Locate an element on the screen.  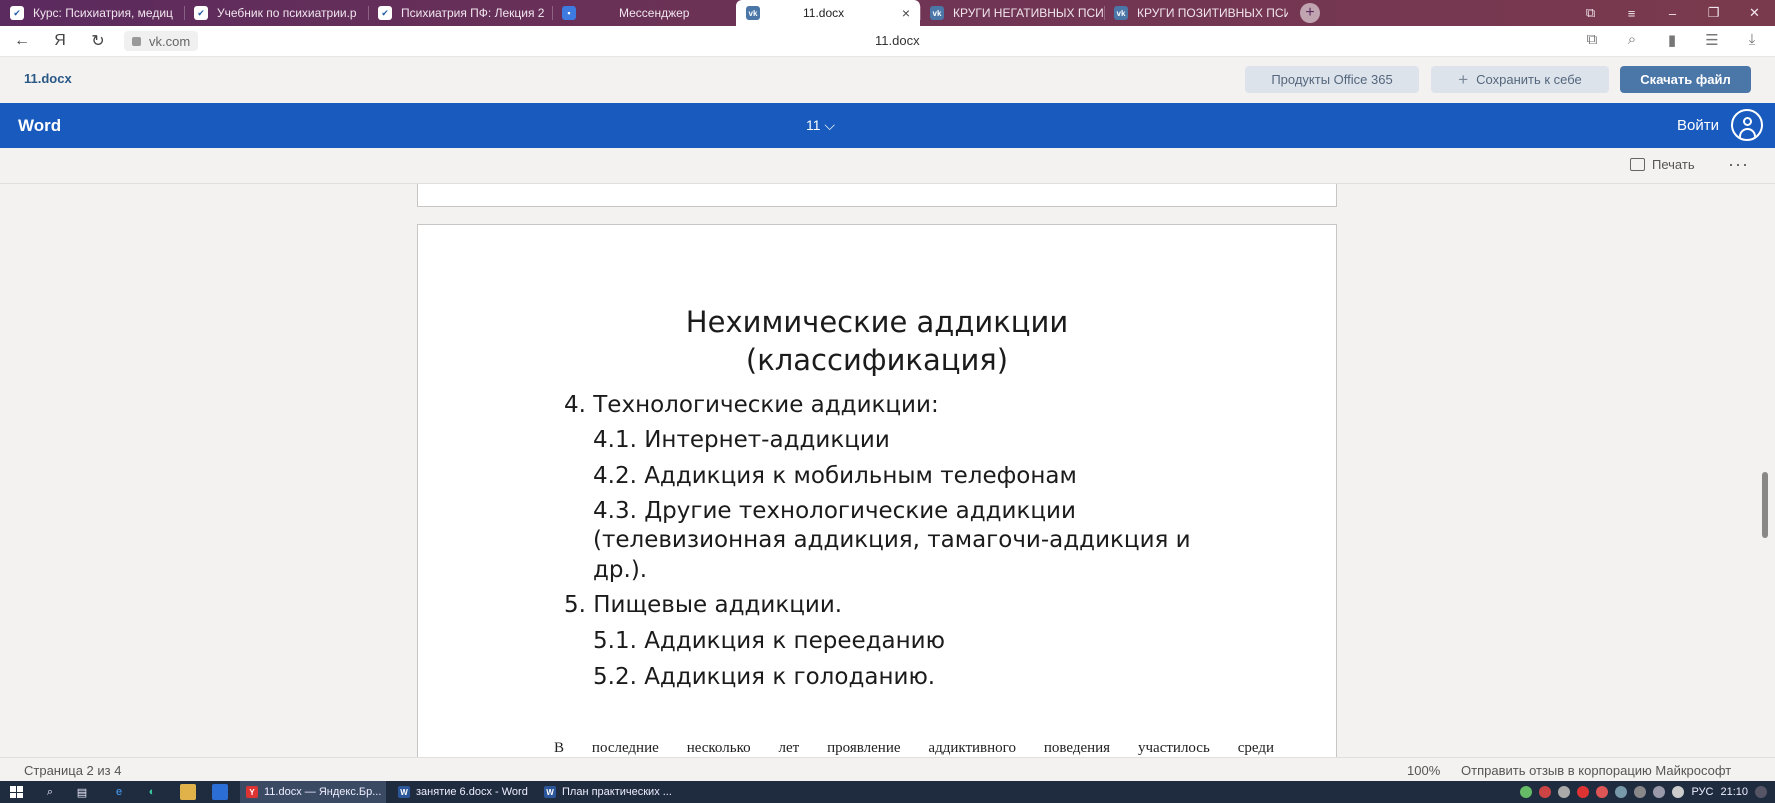
close-tab-icon: × is located at coordinates (906, 13).